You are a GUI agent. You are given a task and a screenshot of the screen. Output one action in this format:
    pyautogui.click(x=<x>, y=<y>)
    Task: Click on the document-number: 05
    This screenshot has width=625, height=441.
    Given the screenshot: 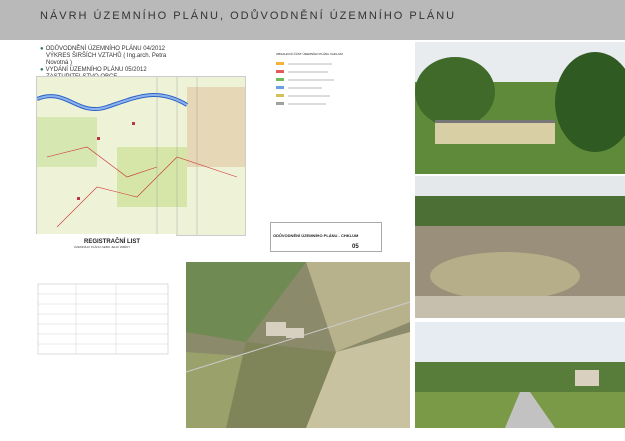 What is the action you would take?
    pyautogui.click(x=355, y=247)
    